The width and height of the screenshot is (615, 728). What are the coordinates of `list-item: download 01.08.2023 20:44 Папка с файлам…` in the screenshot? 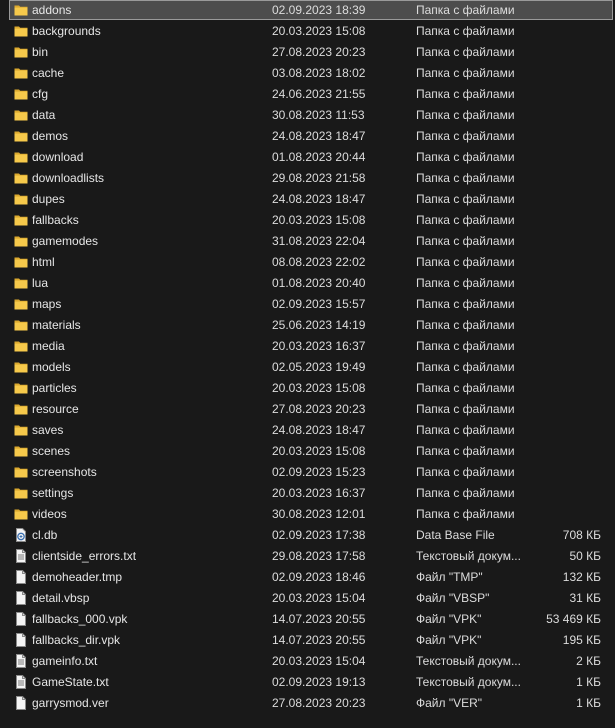 It's located at (307, 157).